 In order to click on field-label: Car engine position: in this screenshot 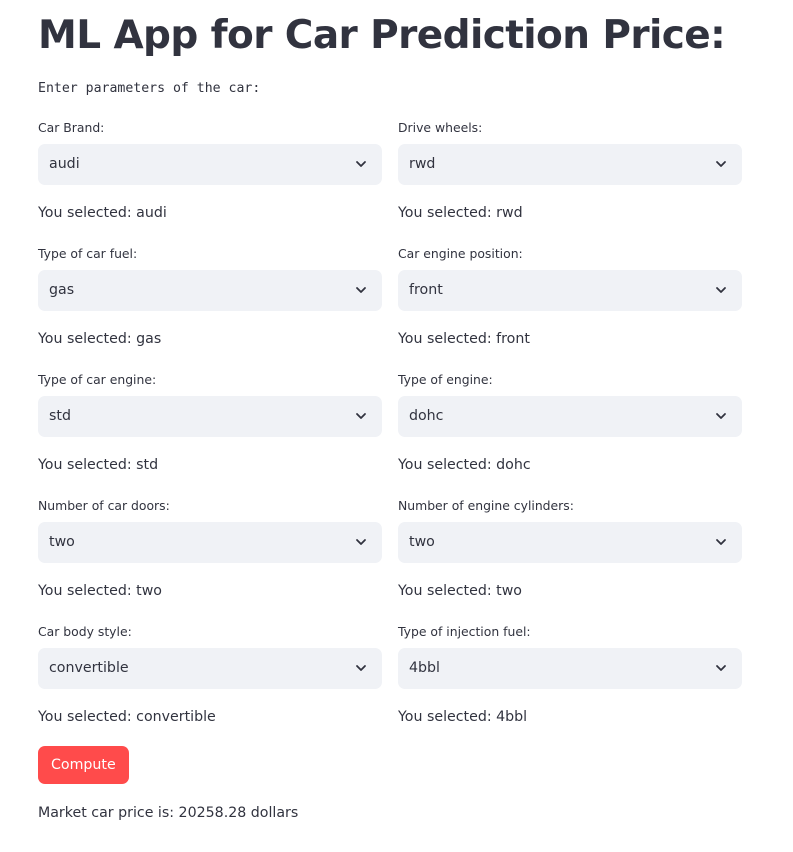, I will do `click(460, 253)`.